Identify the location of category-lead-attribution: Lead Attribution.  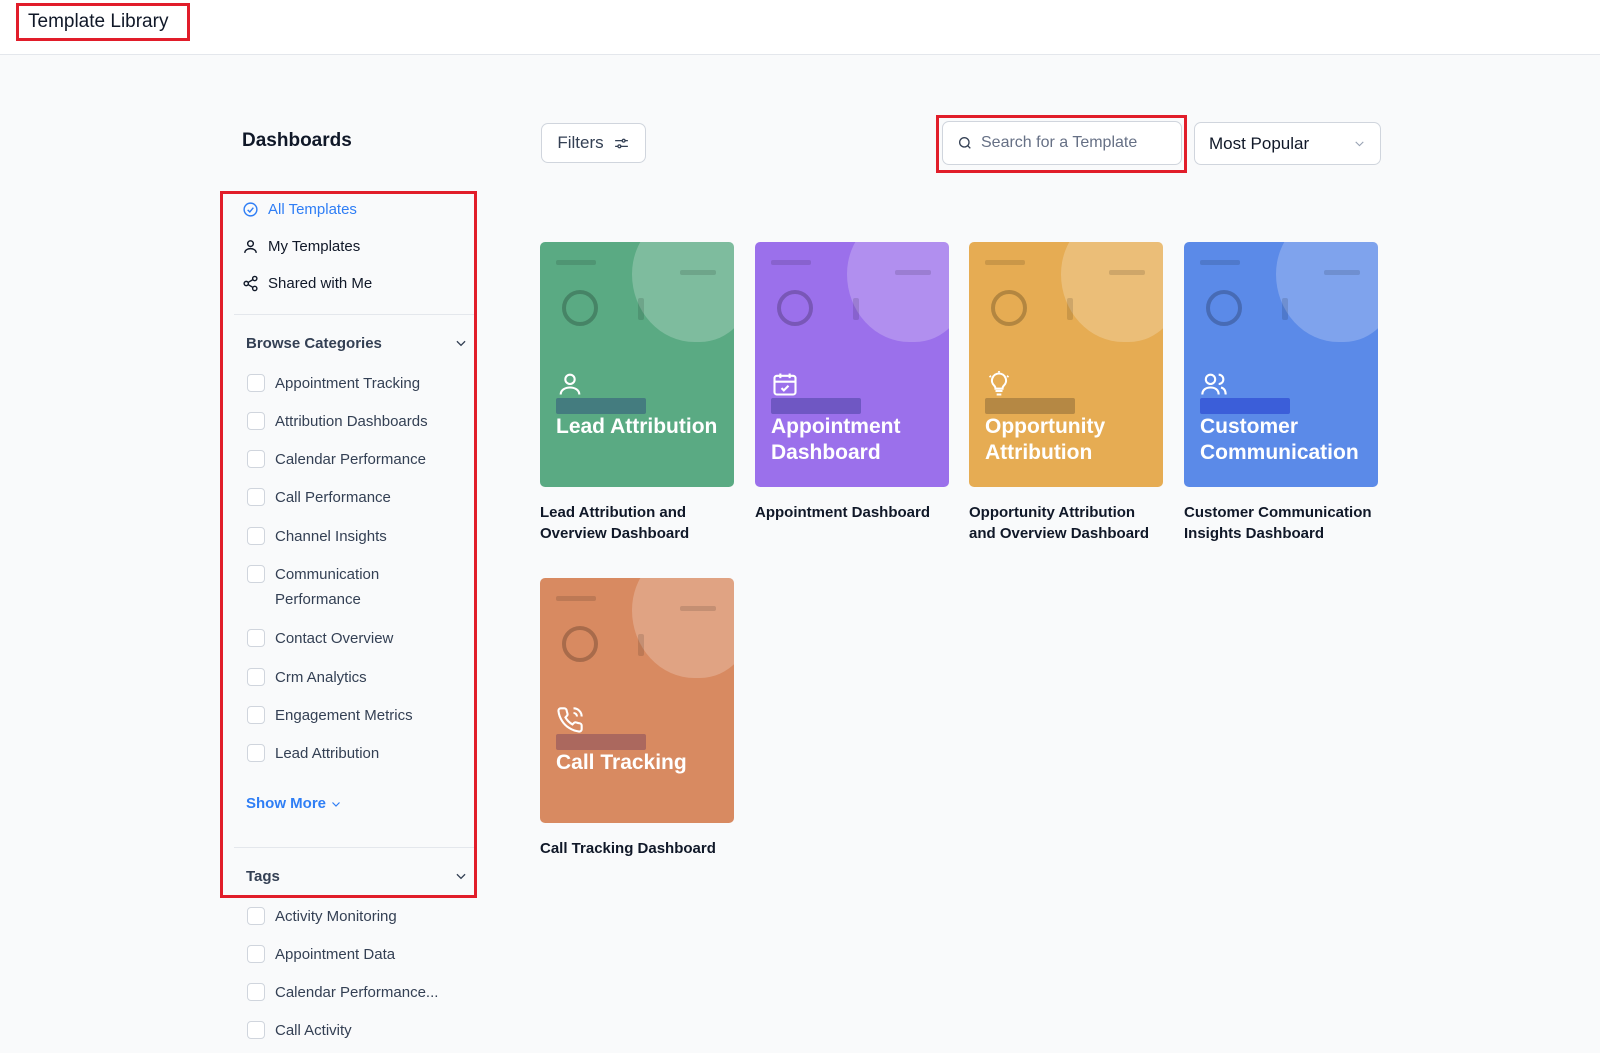
(352, 753).